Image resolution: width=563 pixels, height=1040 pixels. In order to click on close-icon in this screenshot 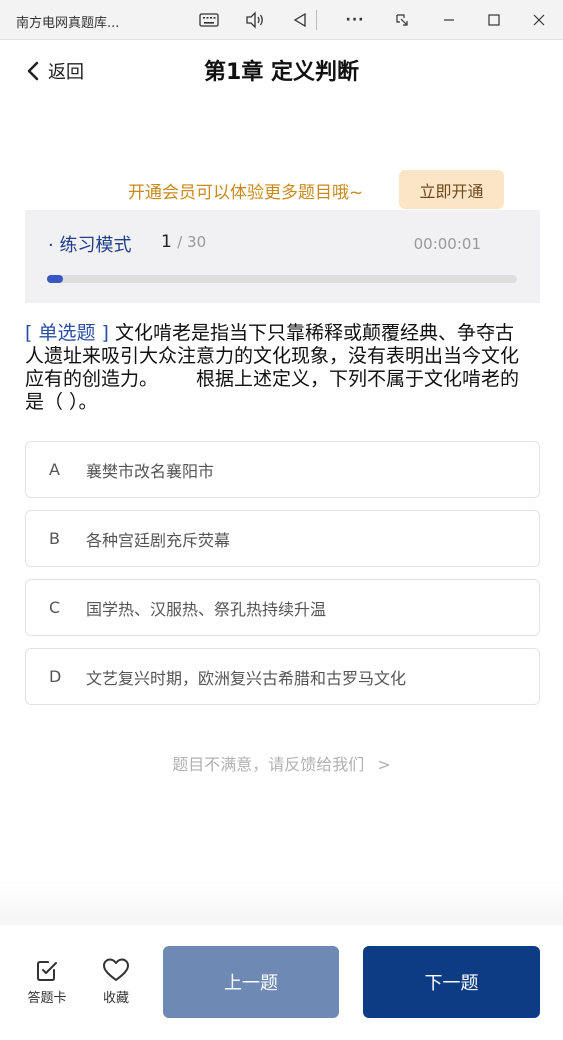, I will do `click(539, 20)`.